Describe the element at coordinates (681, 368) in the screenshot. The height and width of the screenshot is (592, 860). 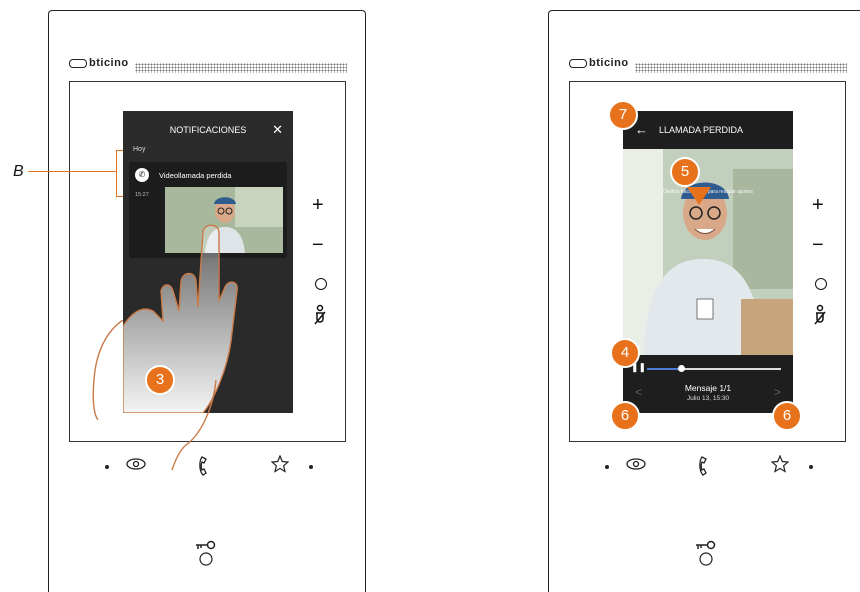
I see `progress-knob` at that location.